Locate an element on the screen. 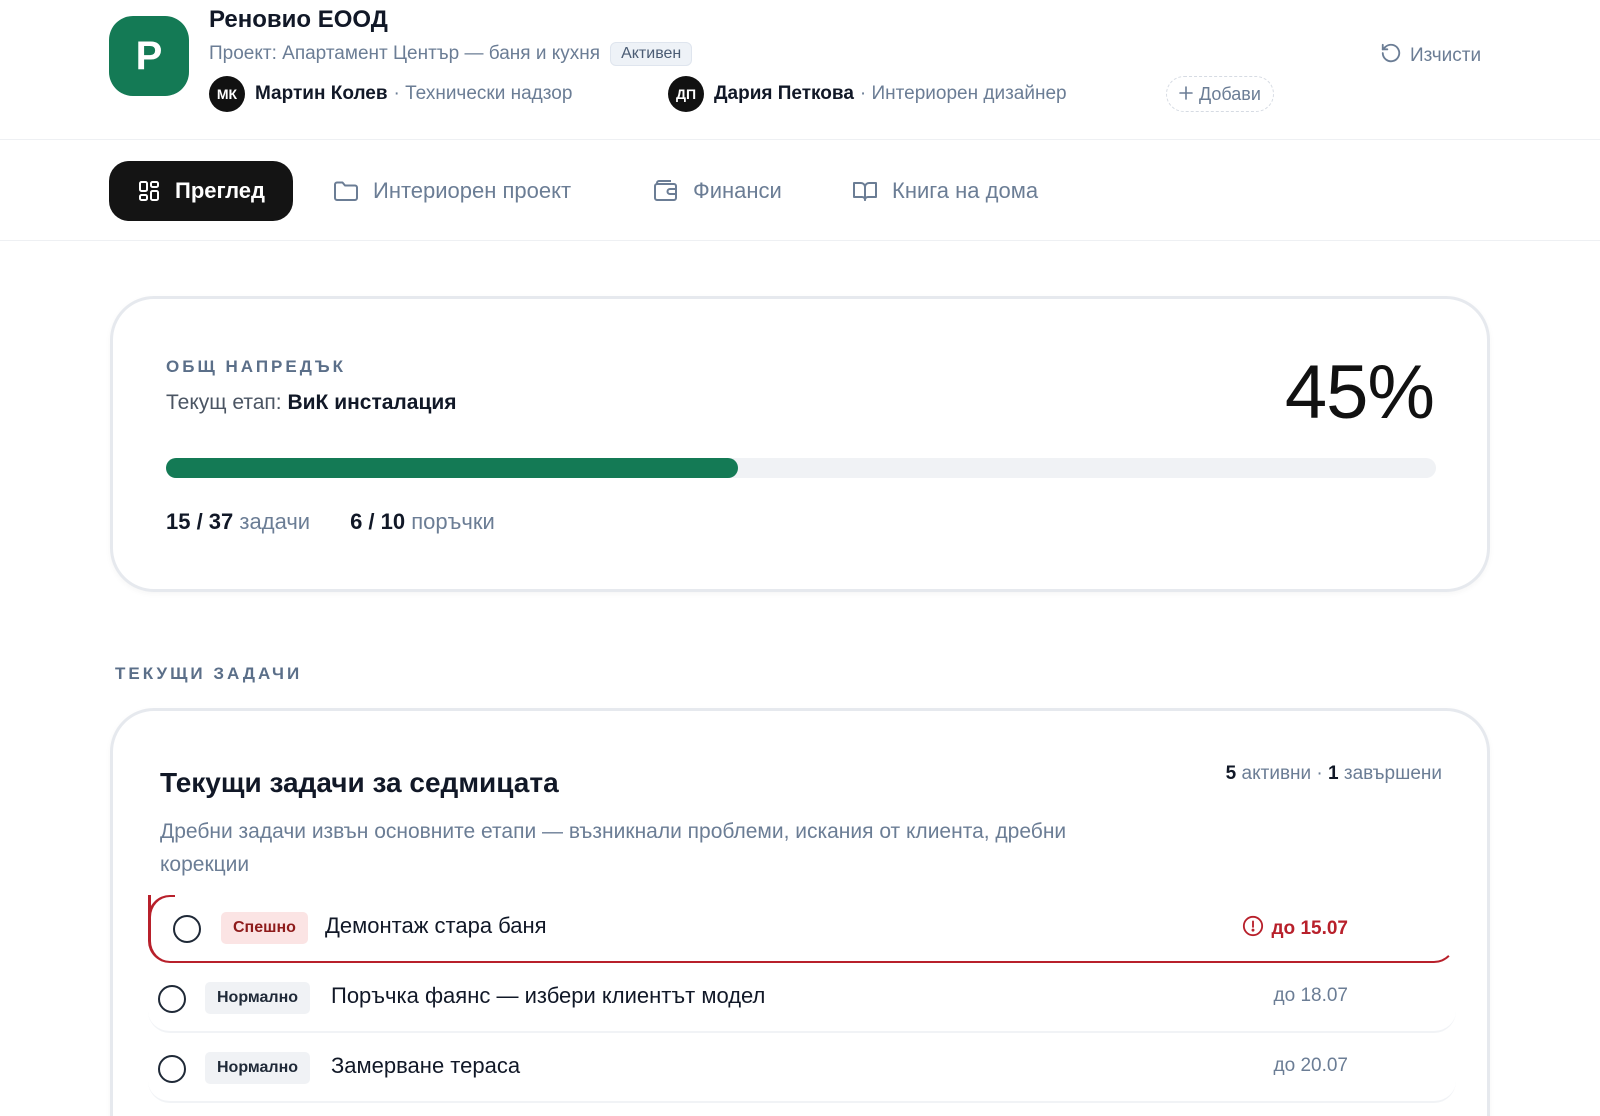 Image resolution: width=1600 pixels, height=1116 pixels. clear-button: Изчисти is located at coordinates (1430, 56).